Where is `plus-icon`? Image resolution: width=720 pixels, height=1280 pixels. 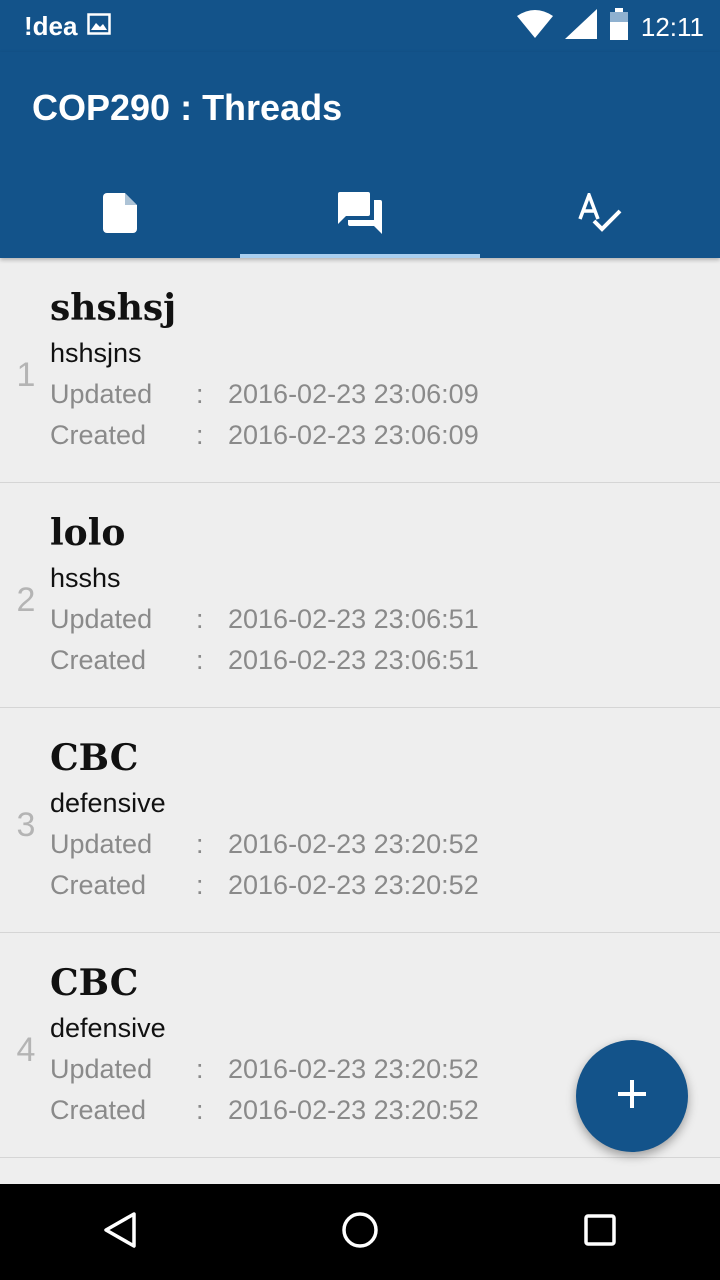
plus-icon is located at coordinates (632, 1096).